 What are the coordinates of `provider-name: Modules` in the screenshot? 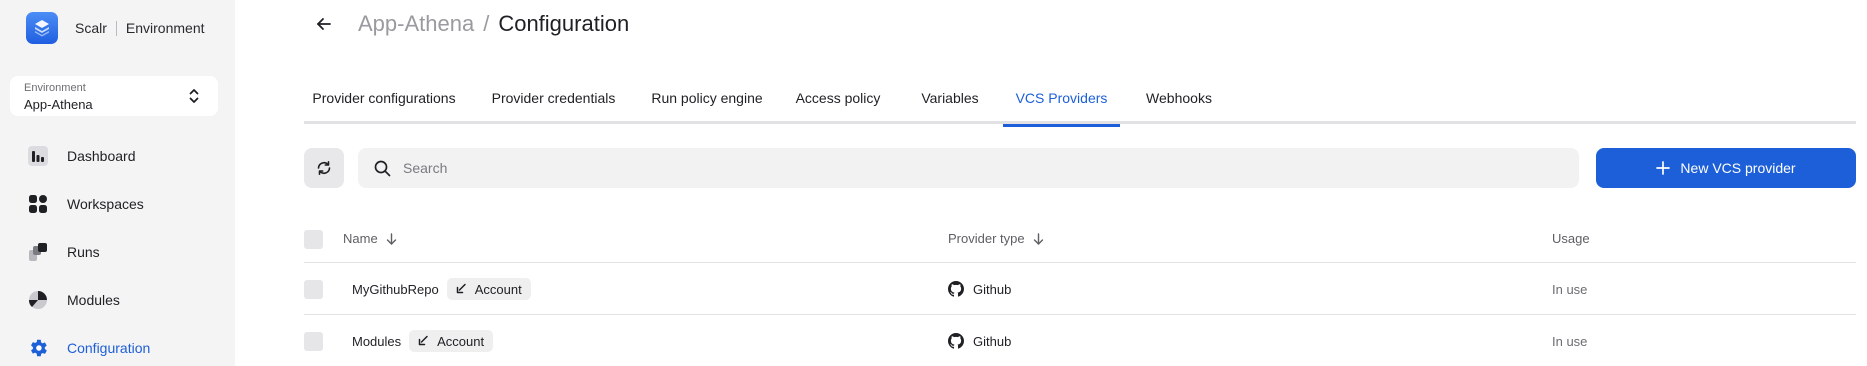 It's located at (376, 341).